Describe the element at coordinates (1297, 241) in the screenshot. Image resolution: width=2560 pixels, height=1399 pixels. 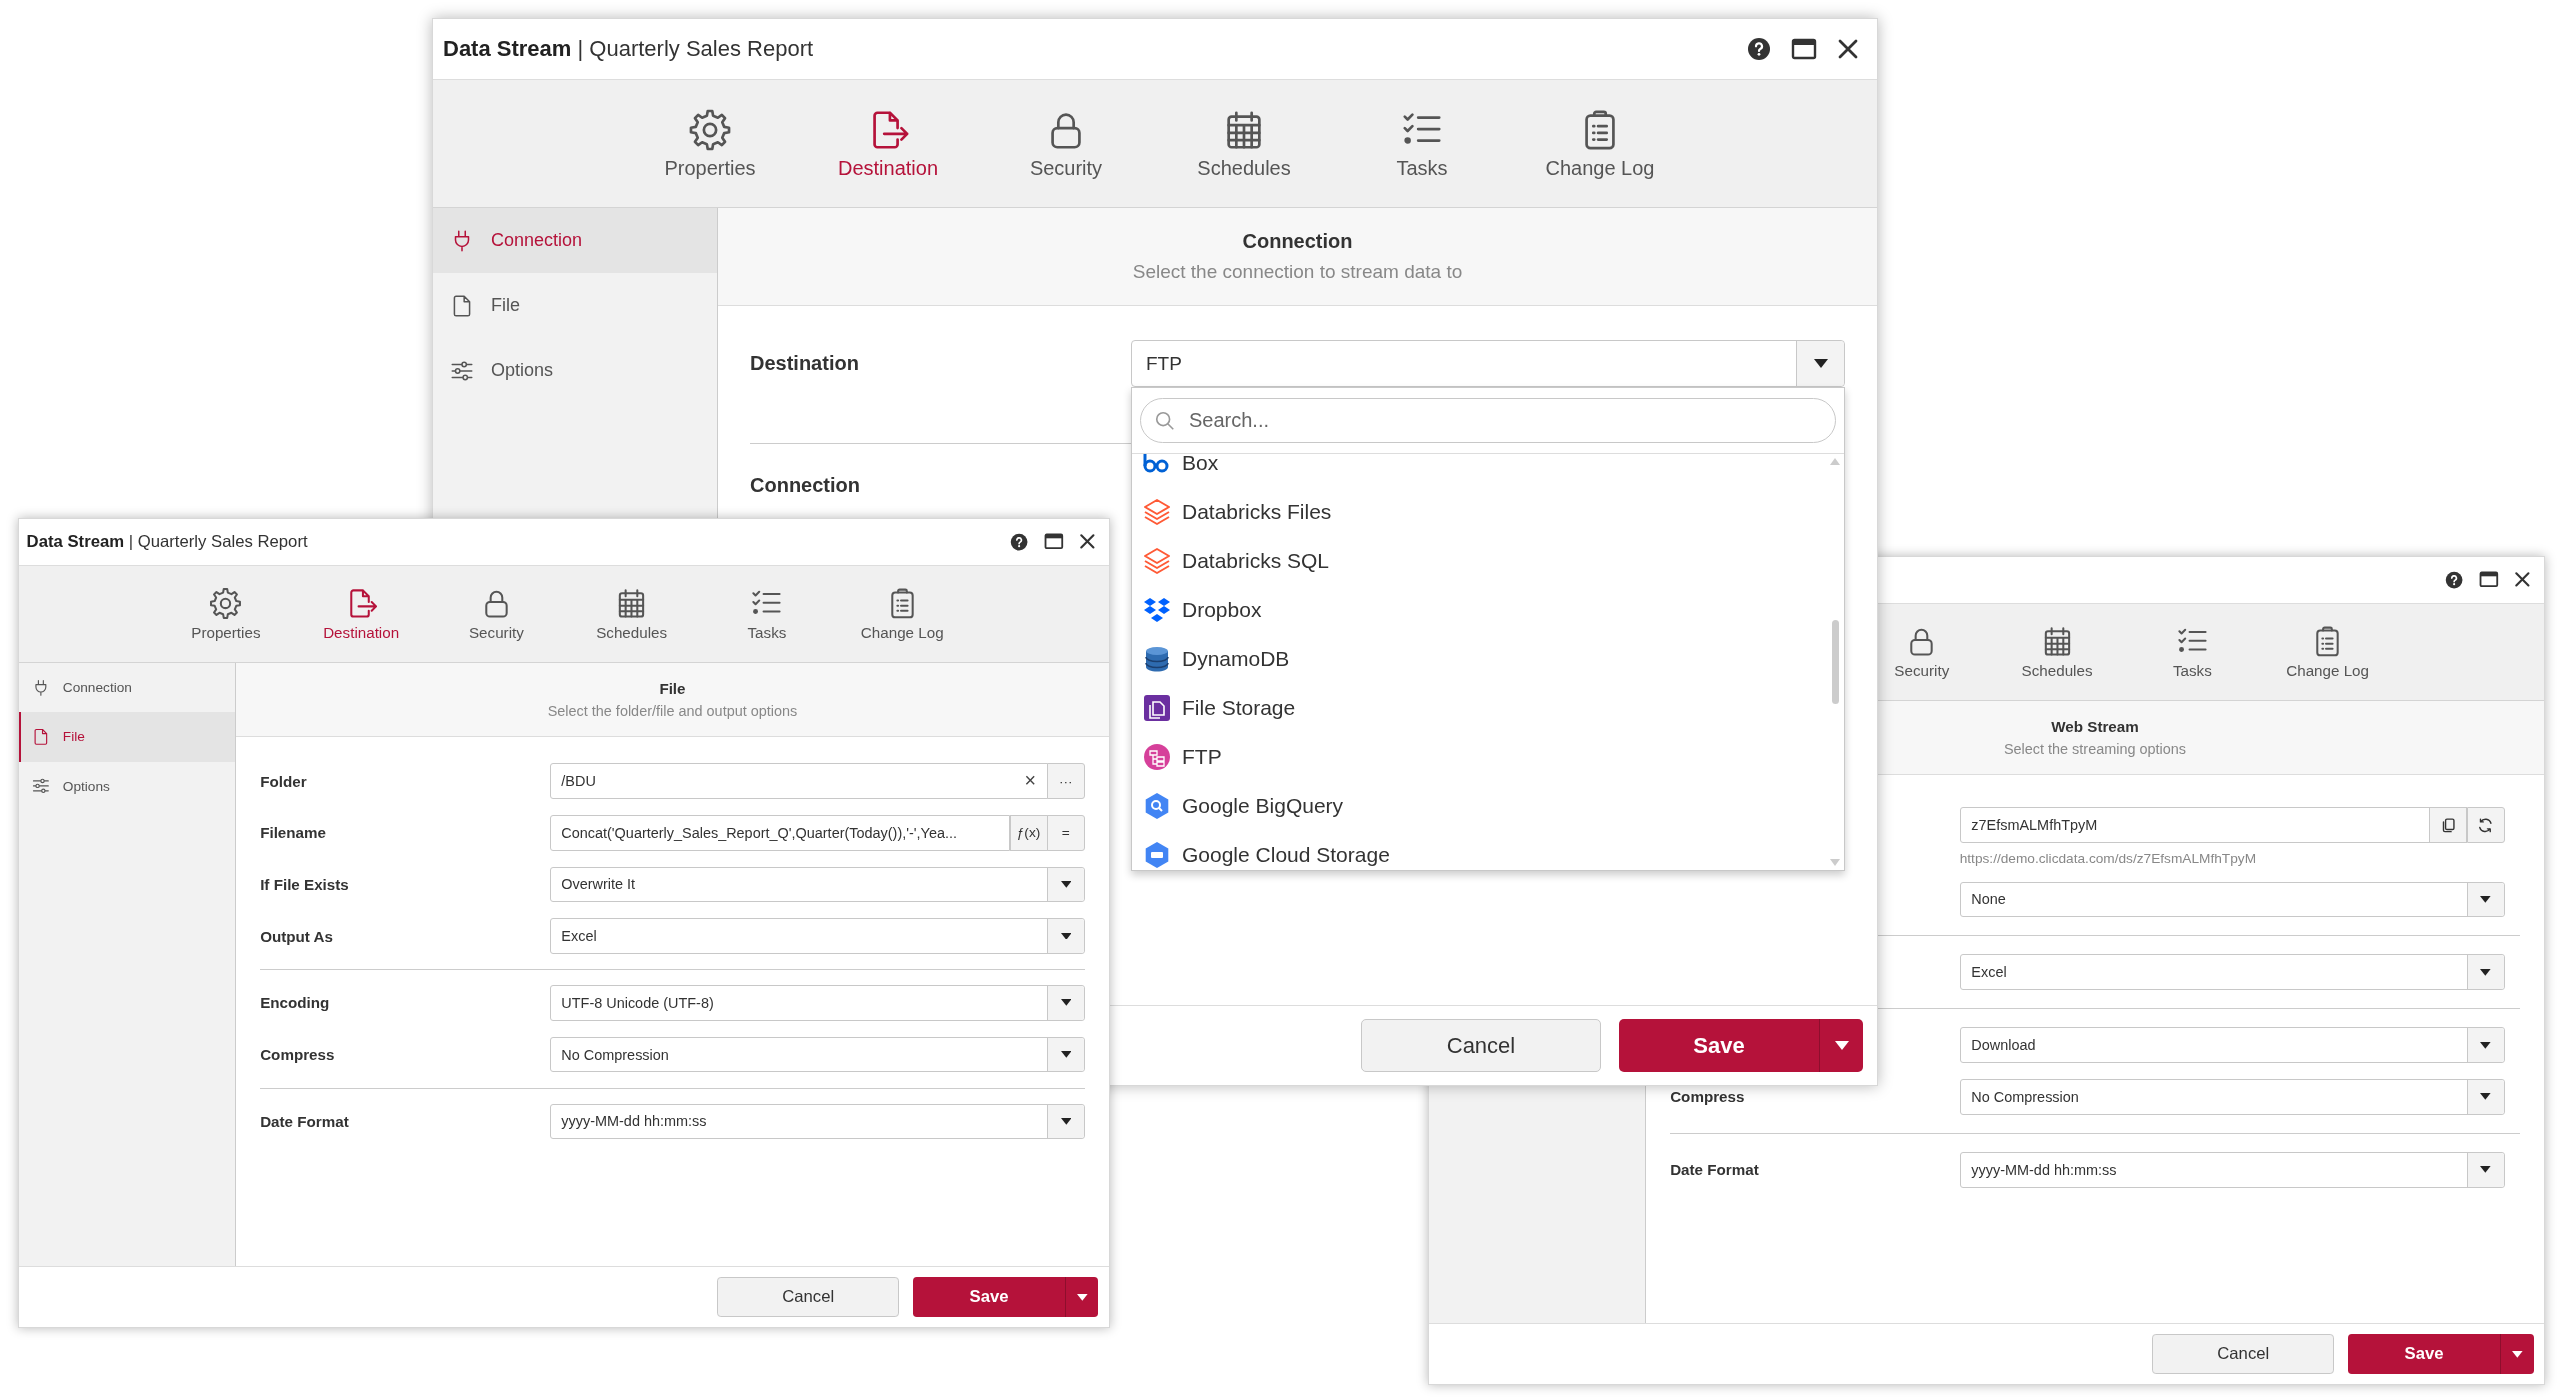
I see `section-title: Connection` at that location.